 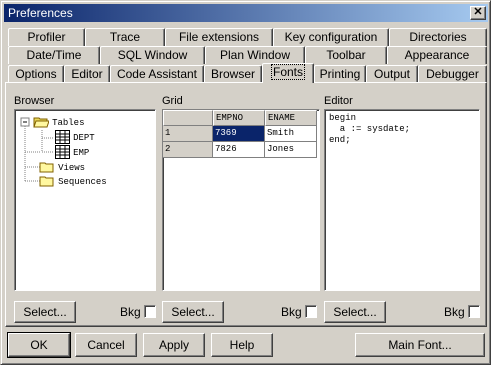 I want to click on browser-bkg-label: Bkg, so click(x=130, y=312).